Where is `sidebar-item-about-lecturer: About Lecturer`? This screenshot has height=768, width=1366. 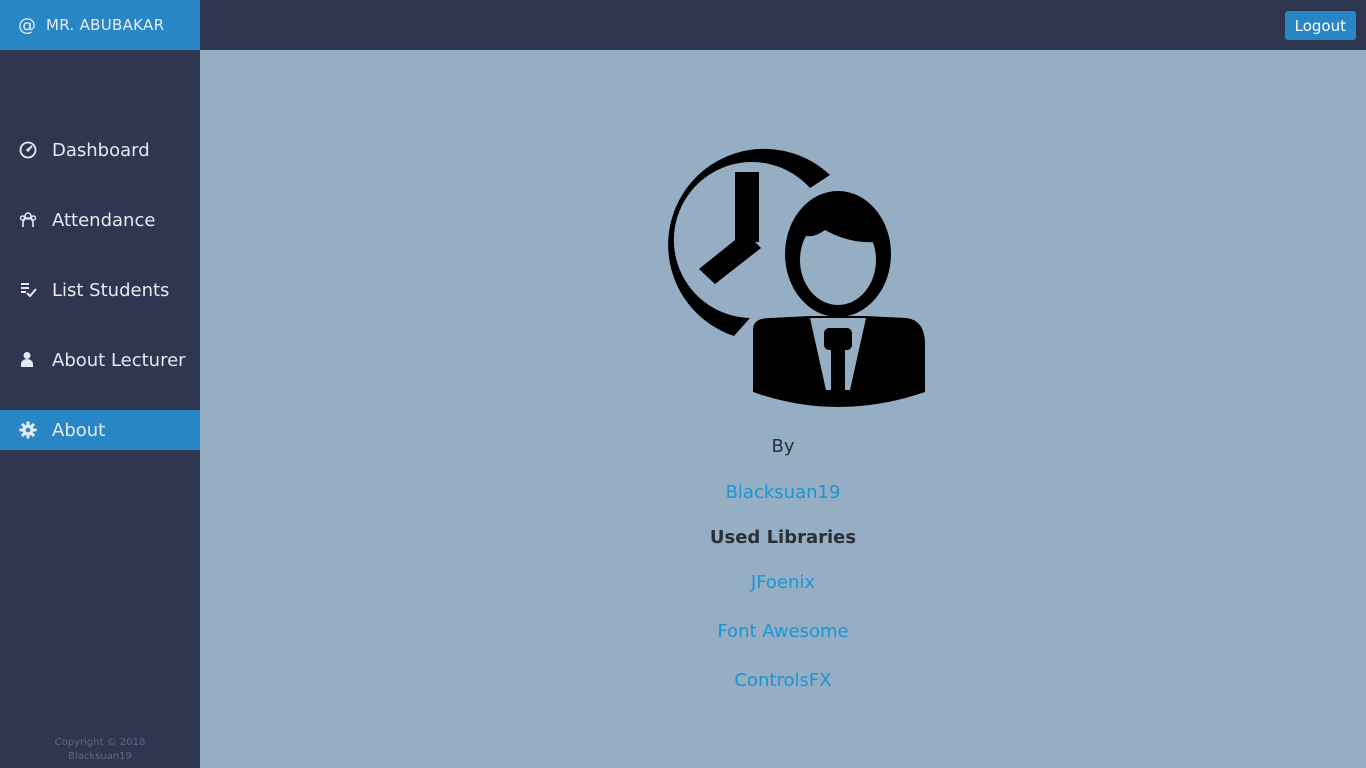
sidebar-item-about-lecturer: About Lecturer is located at coordinates (100, 360).